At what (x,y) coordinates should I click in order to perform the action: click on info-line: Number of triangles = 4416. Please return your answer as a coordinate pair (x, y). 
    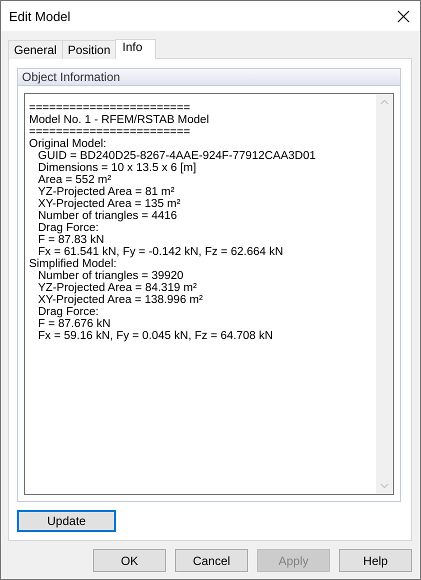
    Looking at the image, I should click on (108, 216).